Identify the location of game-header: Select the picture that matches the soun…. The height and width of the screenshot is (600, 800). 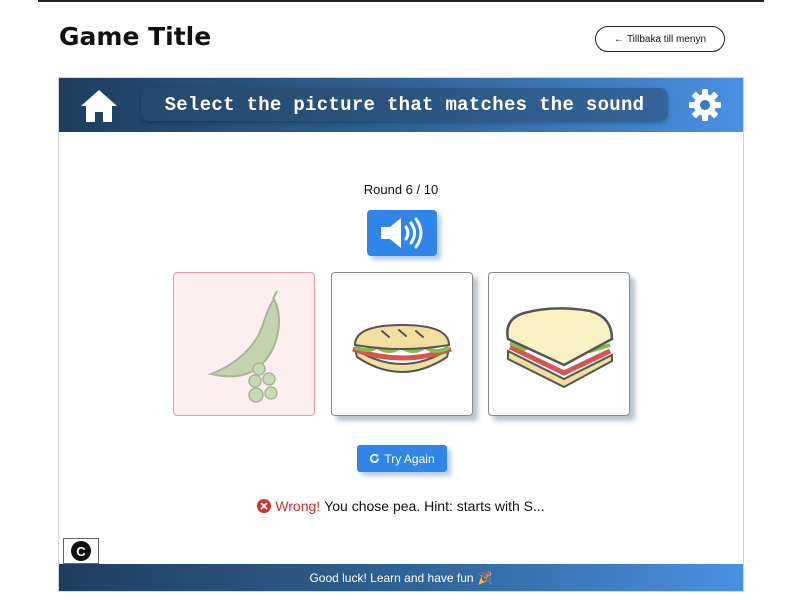
(401, 105).